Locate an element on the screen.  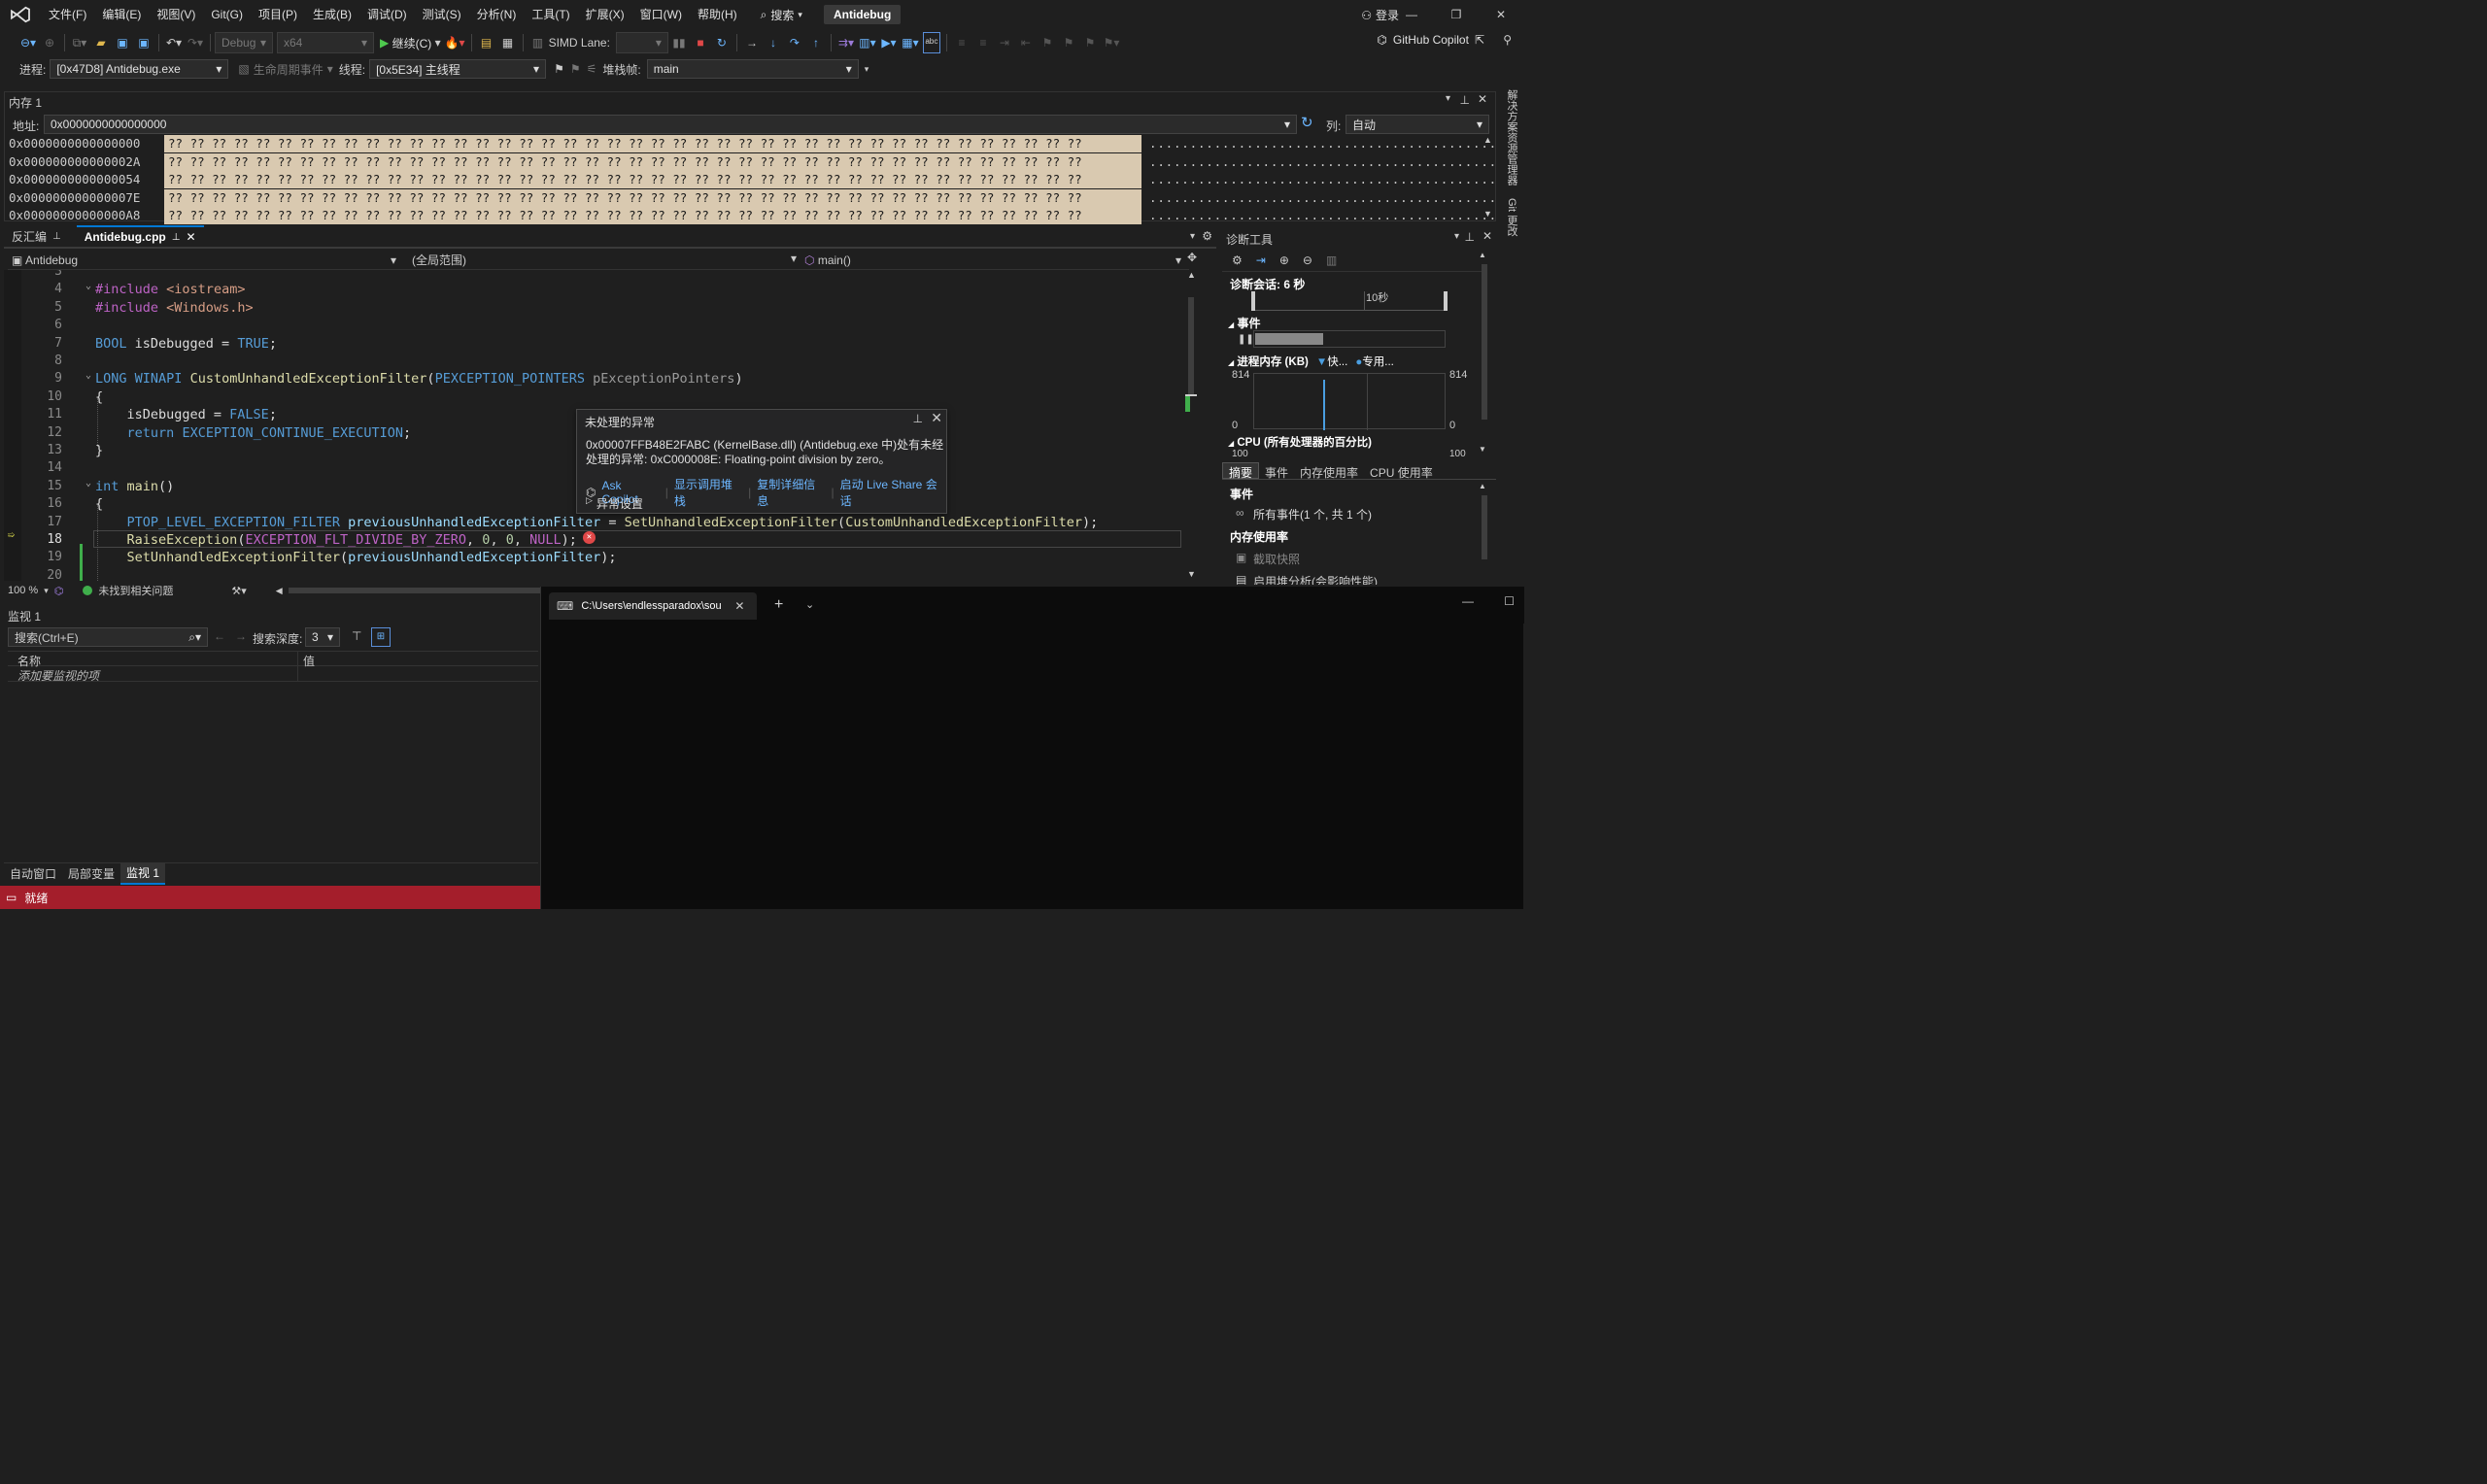
menu-edit: 编辑(E) is located at coordinates (121, 14).